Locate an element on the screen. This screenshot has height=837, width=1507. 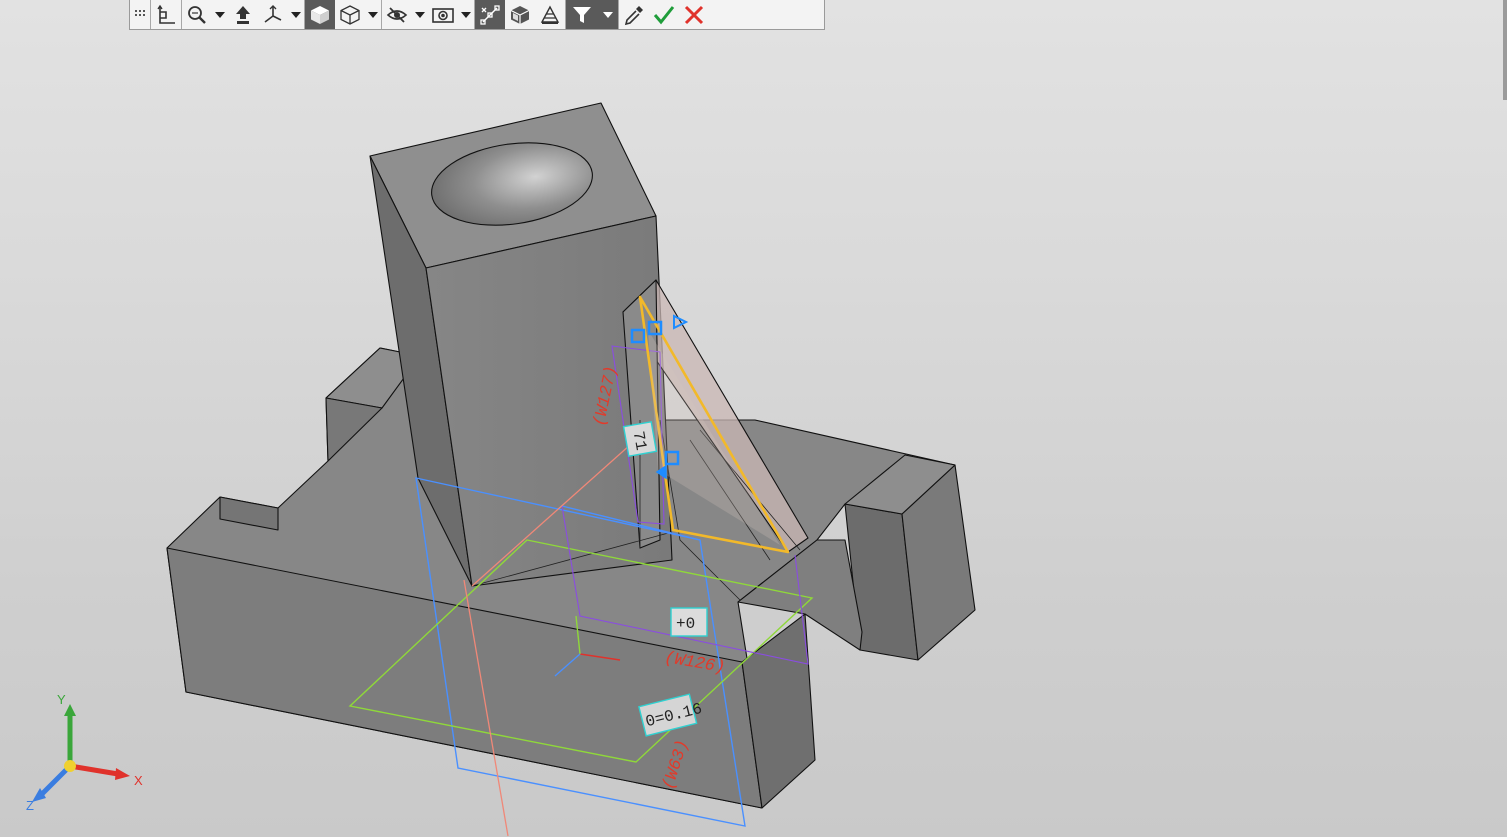
svg-text: 71 is located at coordinates (639, 441).